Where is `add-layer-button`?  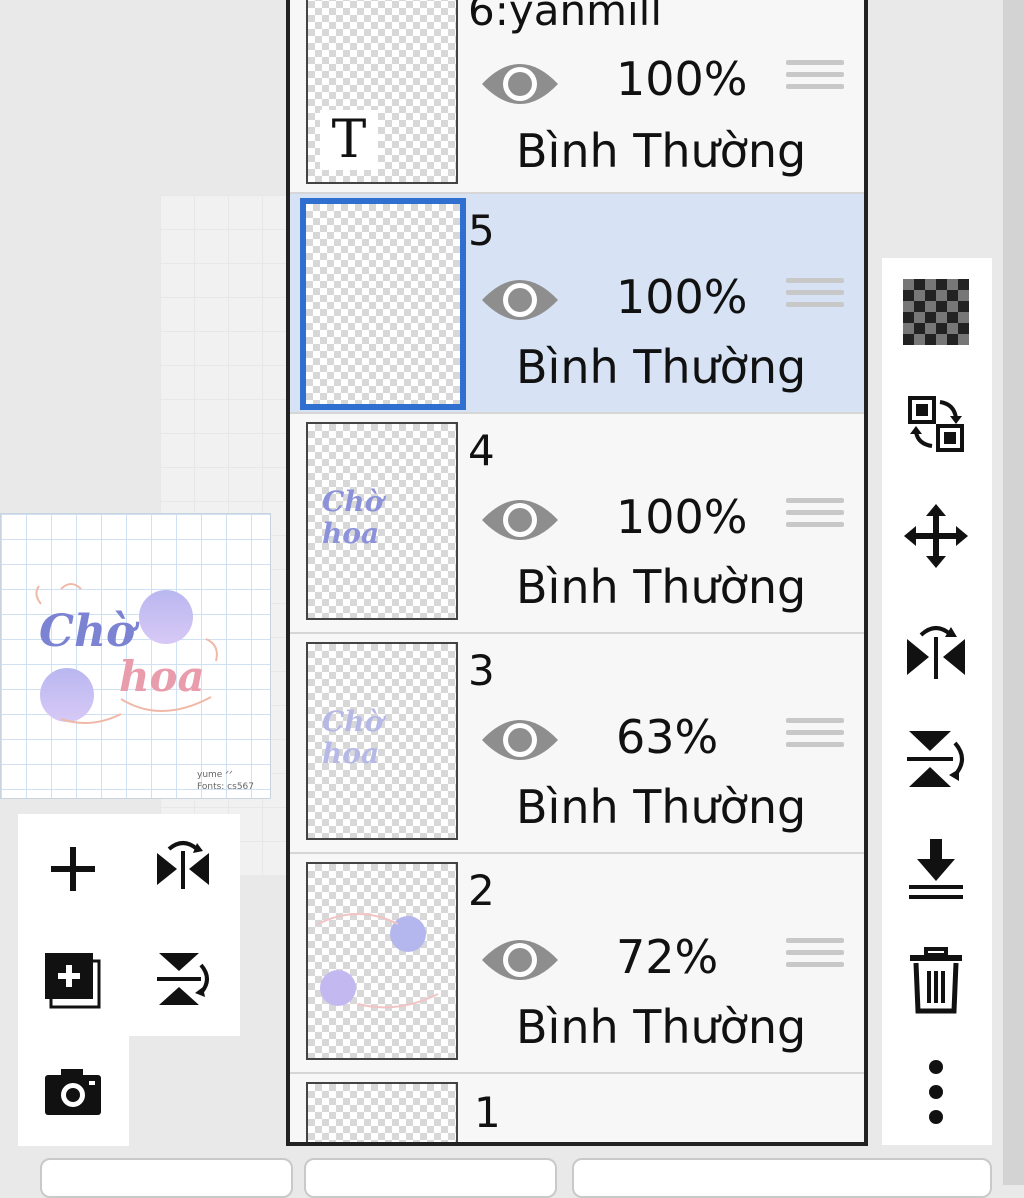
add-layer-button is located at coordinates (73, 869).